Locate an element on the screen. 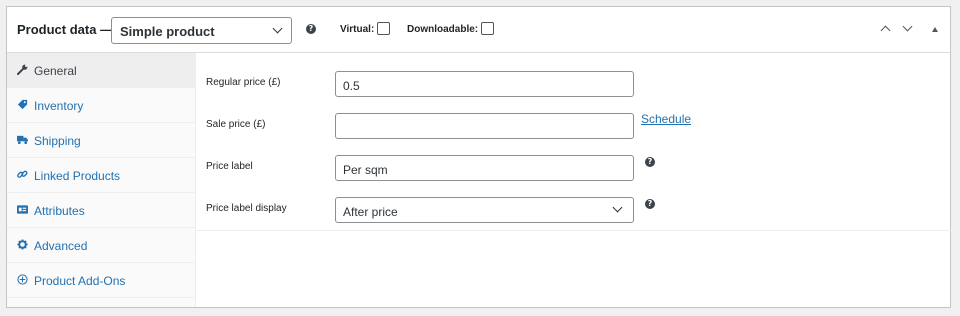  move-down-icon is located at coordinates (908, 28).